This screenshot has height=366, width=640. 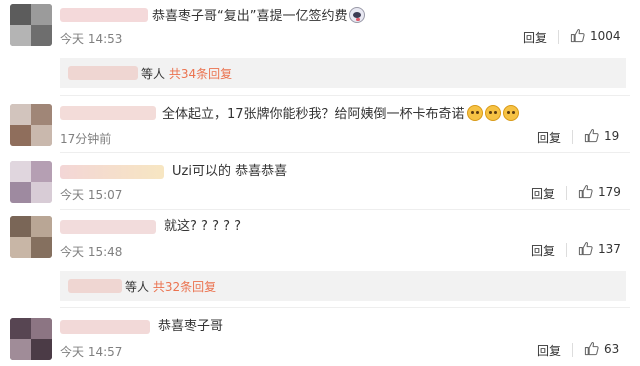 I want to click on comment-text-content: 恭喜枣子哥, so click(x=191, y=326).